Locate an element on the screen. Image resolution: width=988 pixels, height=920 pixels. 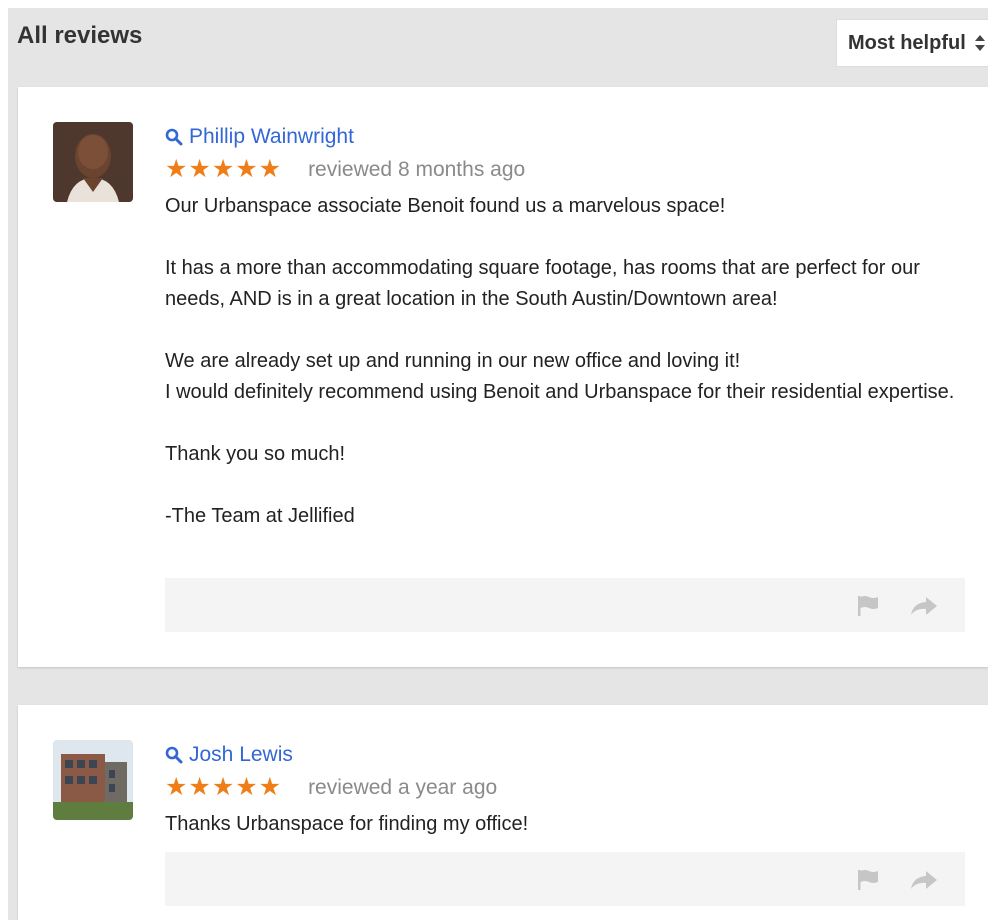
sort-selected-label: Most helpful is located at coordinates (907, 42).